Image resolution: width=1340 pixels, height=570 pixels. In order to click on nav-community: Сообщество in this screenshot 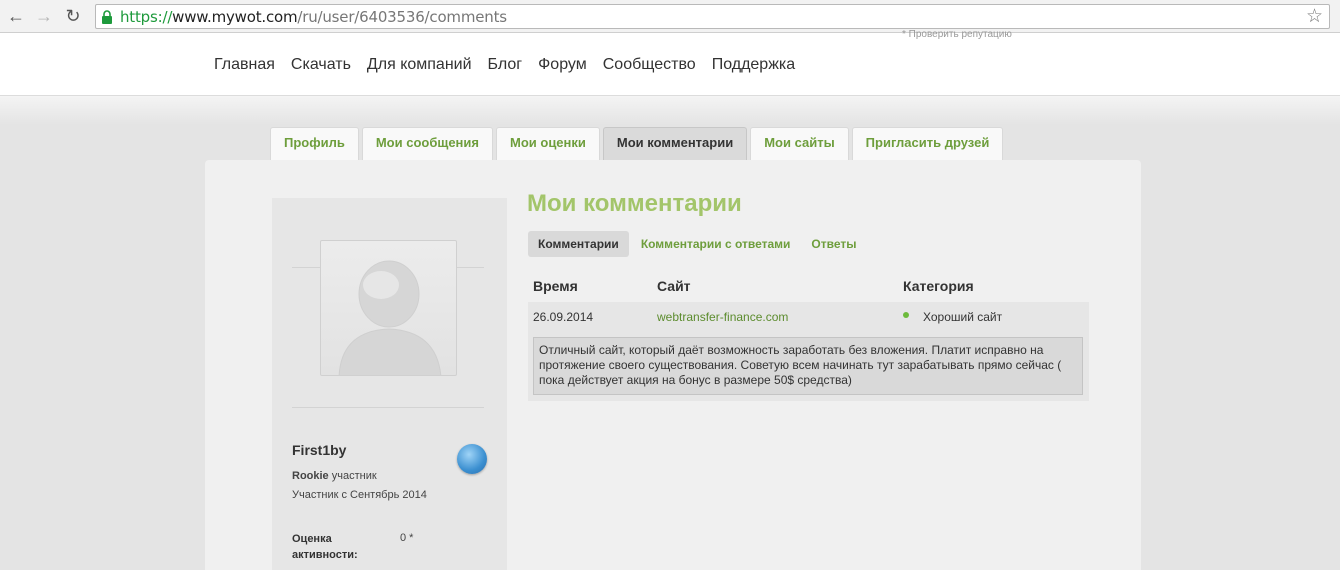, I will do `click(649, 65)`.